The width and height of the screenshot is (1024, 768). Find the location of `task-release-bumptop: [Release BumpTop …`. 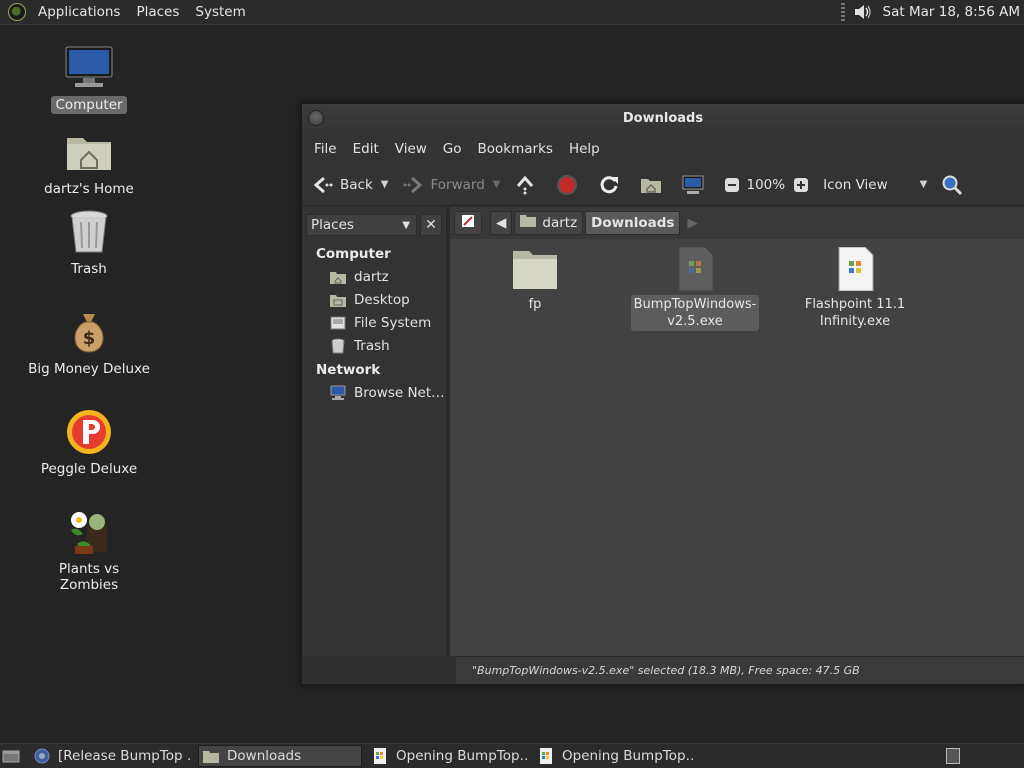

task-release-bumptop: [Release BumpTop … is located at coordinates (111, 756).